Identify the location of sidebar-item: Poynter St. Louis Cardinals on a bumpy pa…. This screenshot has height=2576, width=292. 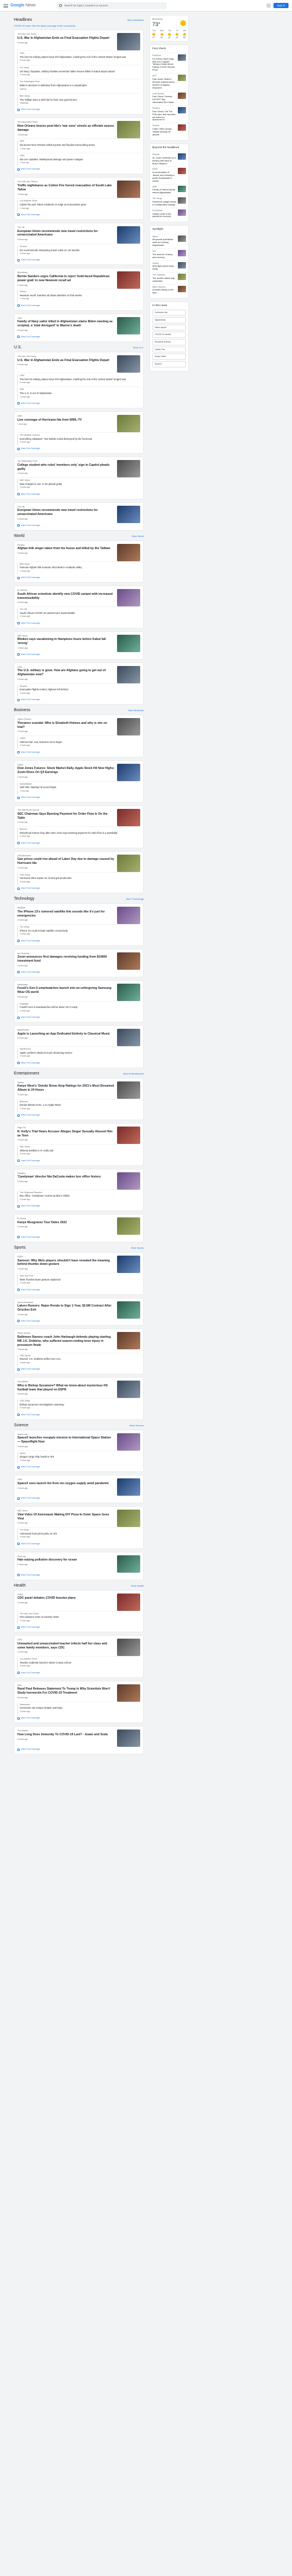
(169, 159).